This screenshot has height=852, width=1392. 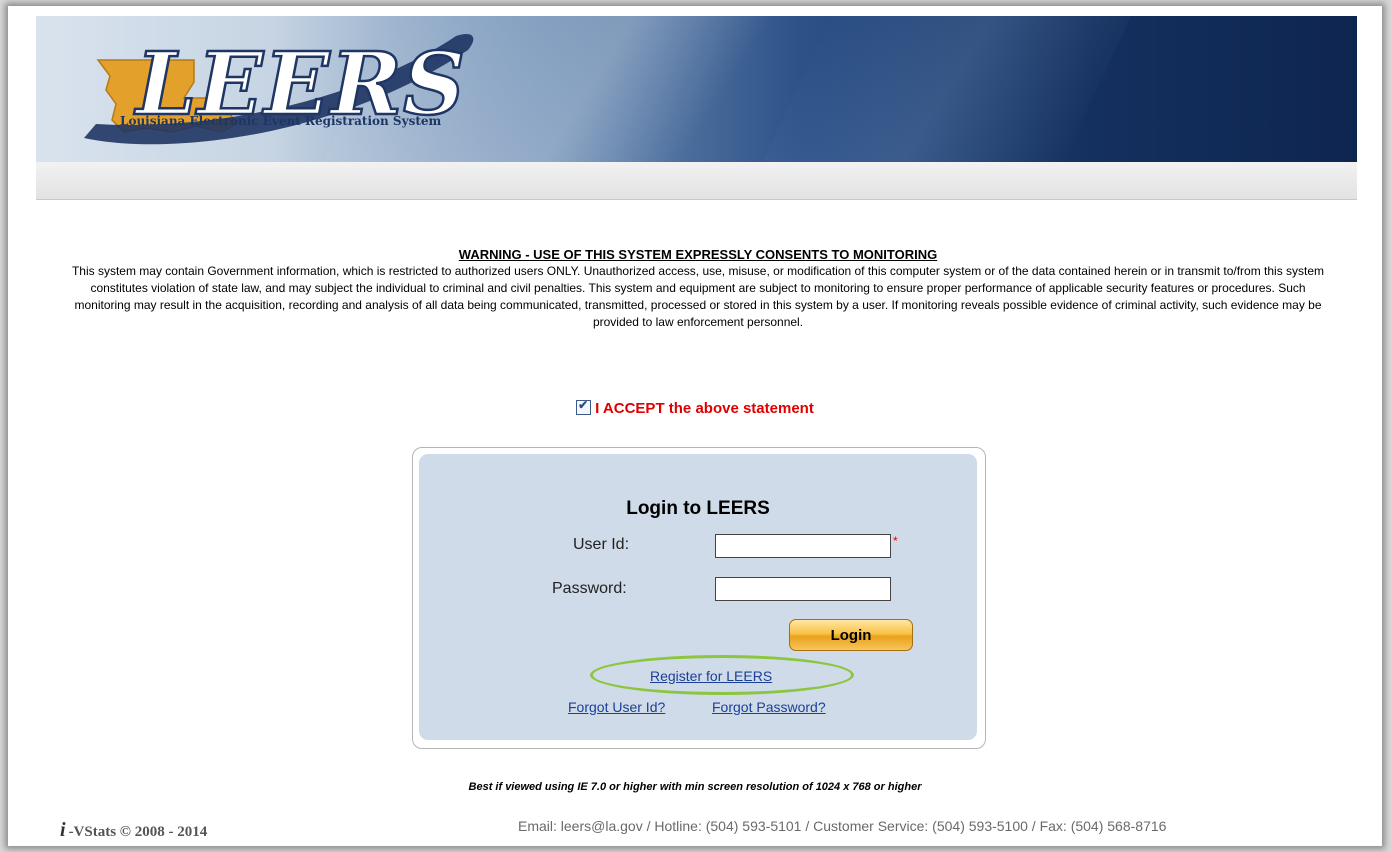 I want to click on accept-statement: I ACCEPT the above statement, so click(x=695, y=407).